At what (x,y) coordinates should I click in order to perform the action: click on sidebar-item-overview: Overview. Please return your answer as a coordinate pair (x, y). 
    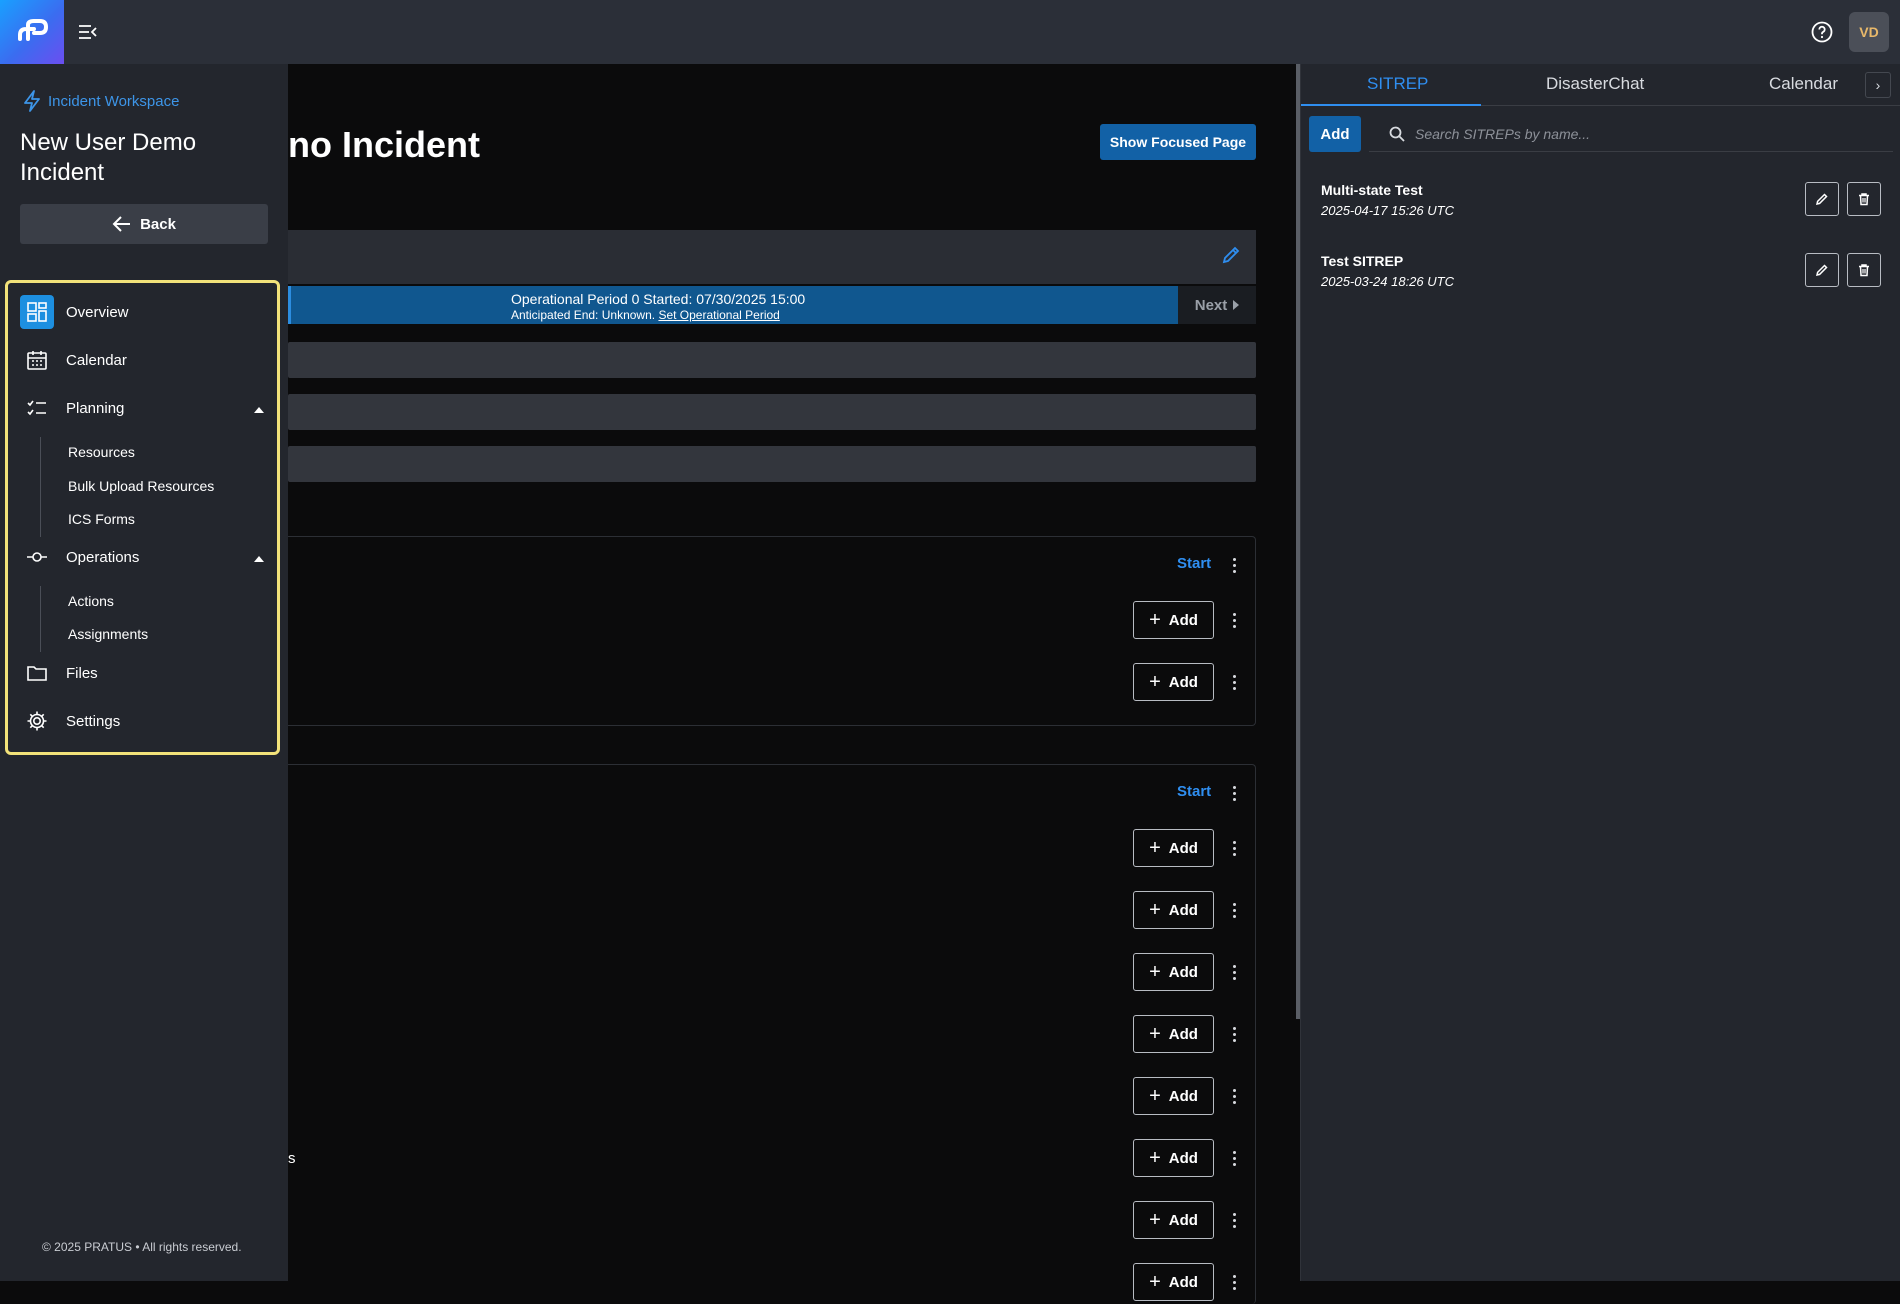
    Looking at the image, I should click on (74, 312).